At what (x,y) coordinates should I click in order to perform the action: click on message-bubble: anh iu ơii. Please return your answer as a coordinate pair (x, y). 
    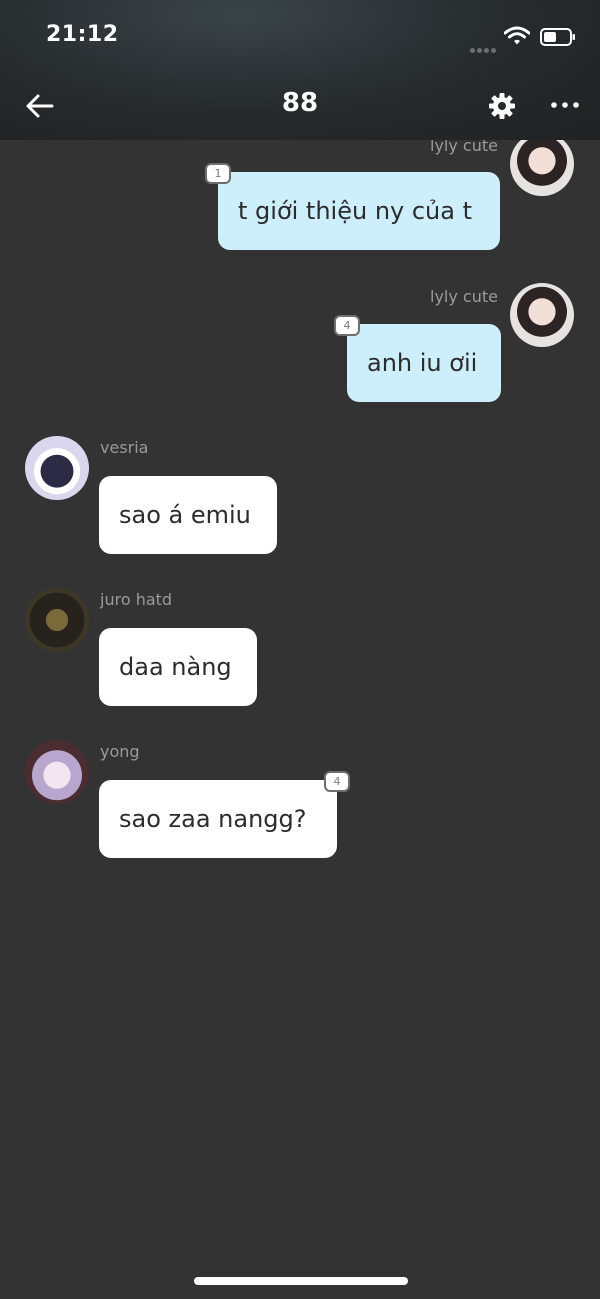
    Looking at the image, I should click on (424, 363).